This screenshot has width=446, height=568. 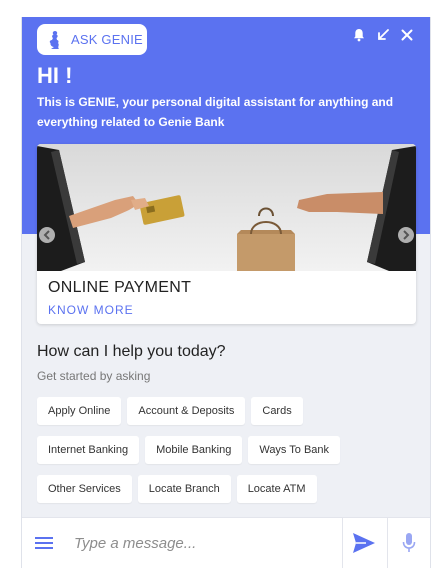 I want to click on chevron-right-icon, so click(x=406, y=235).